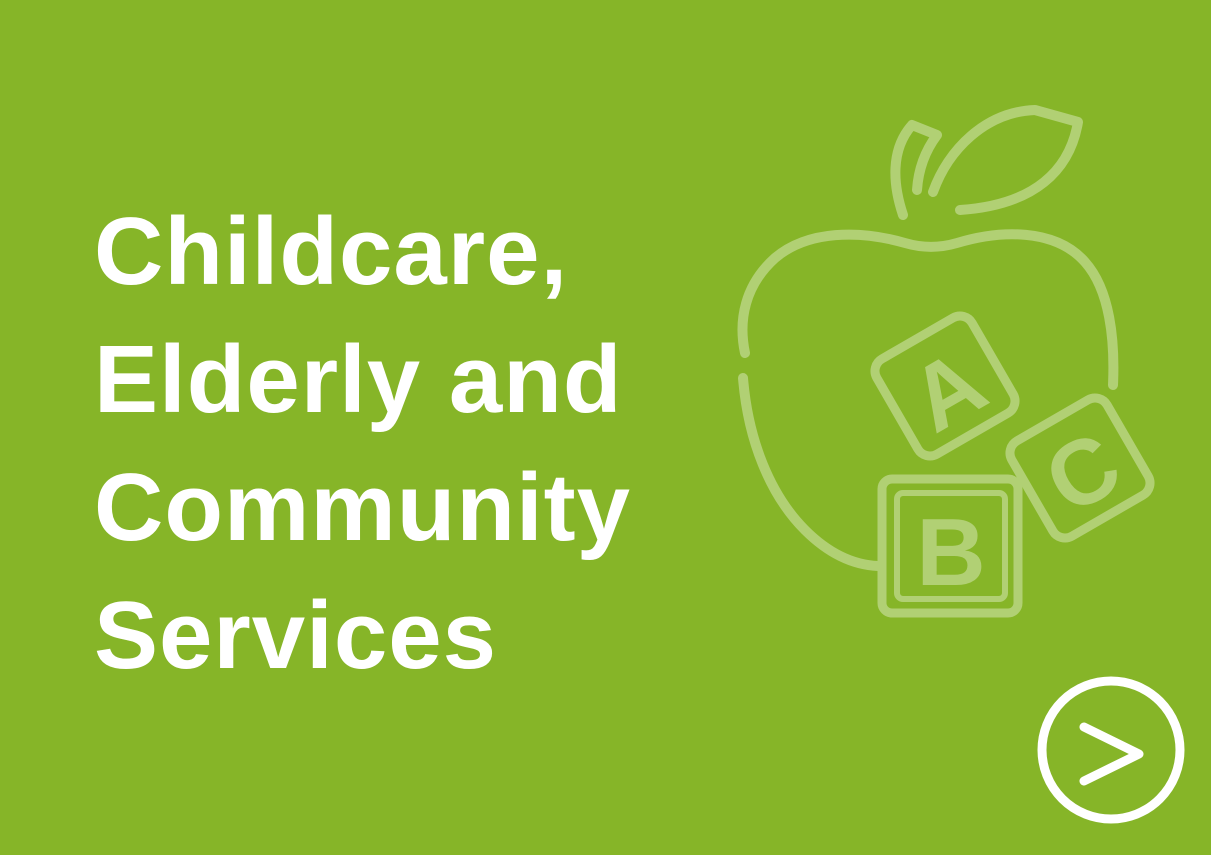 The image size is (1211, 855). What do you see at coordinates (331, 251) in the screenshot?
I see `title-line: Childcare,` at bounding box center [331, 251].